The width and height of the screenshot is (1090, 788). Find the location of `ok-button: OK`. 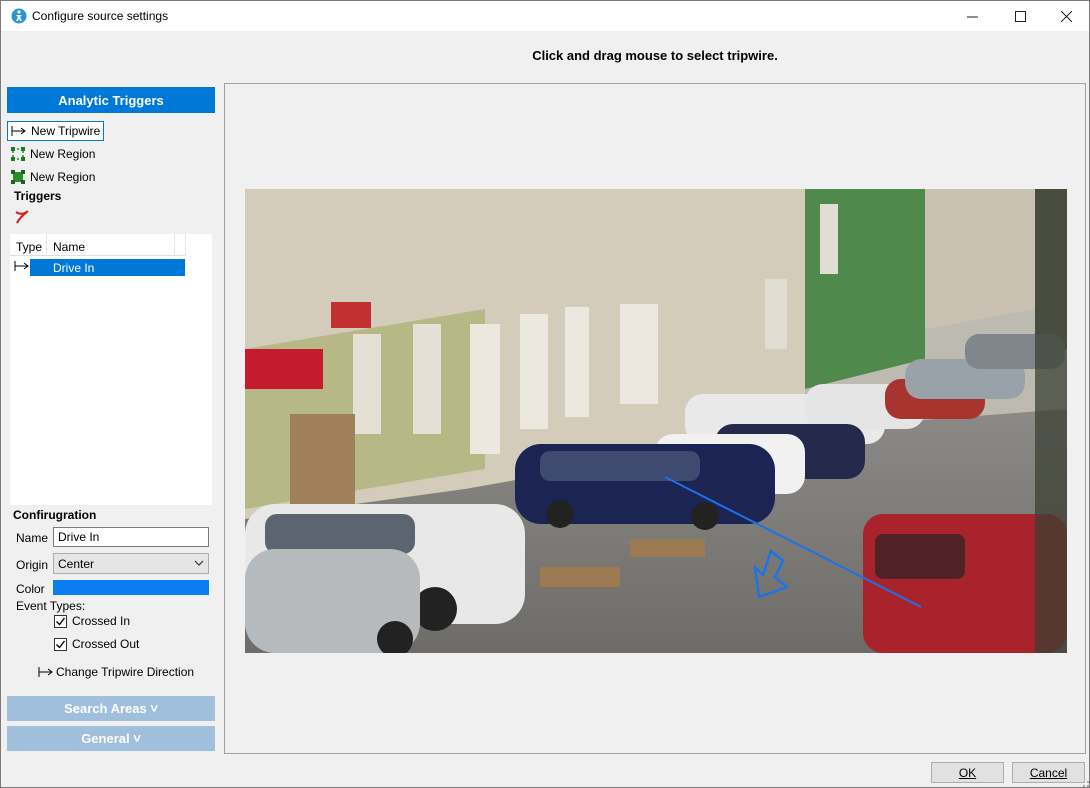

ok-button: OK is located at coordinates (967, 772).